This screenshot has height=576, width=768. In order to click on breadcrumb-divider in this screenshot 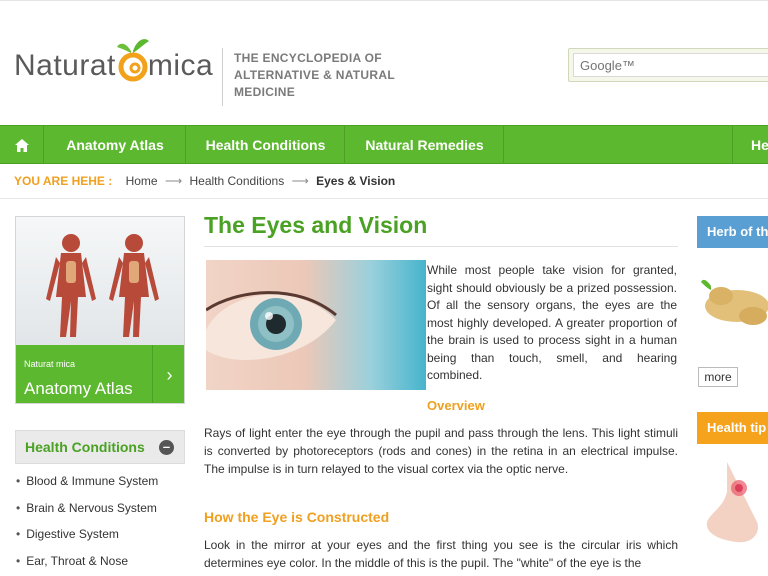, I will do `click(384, 198)`.